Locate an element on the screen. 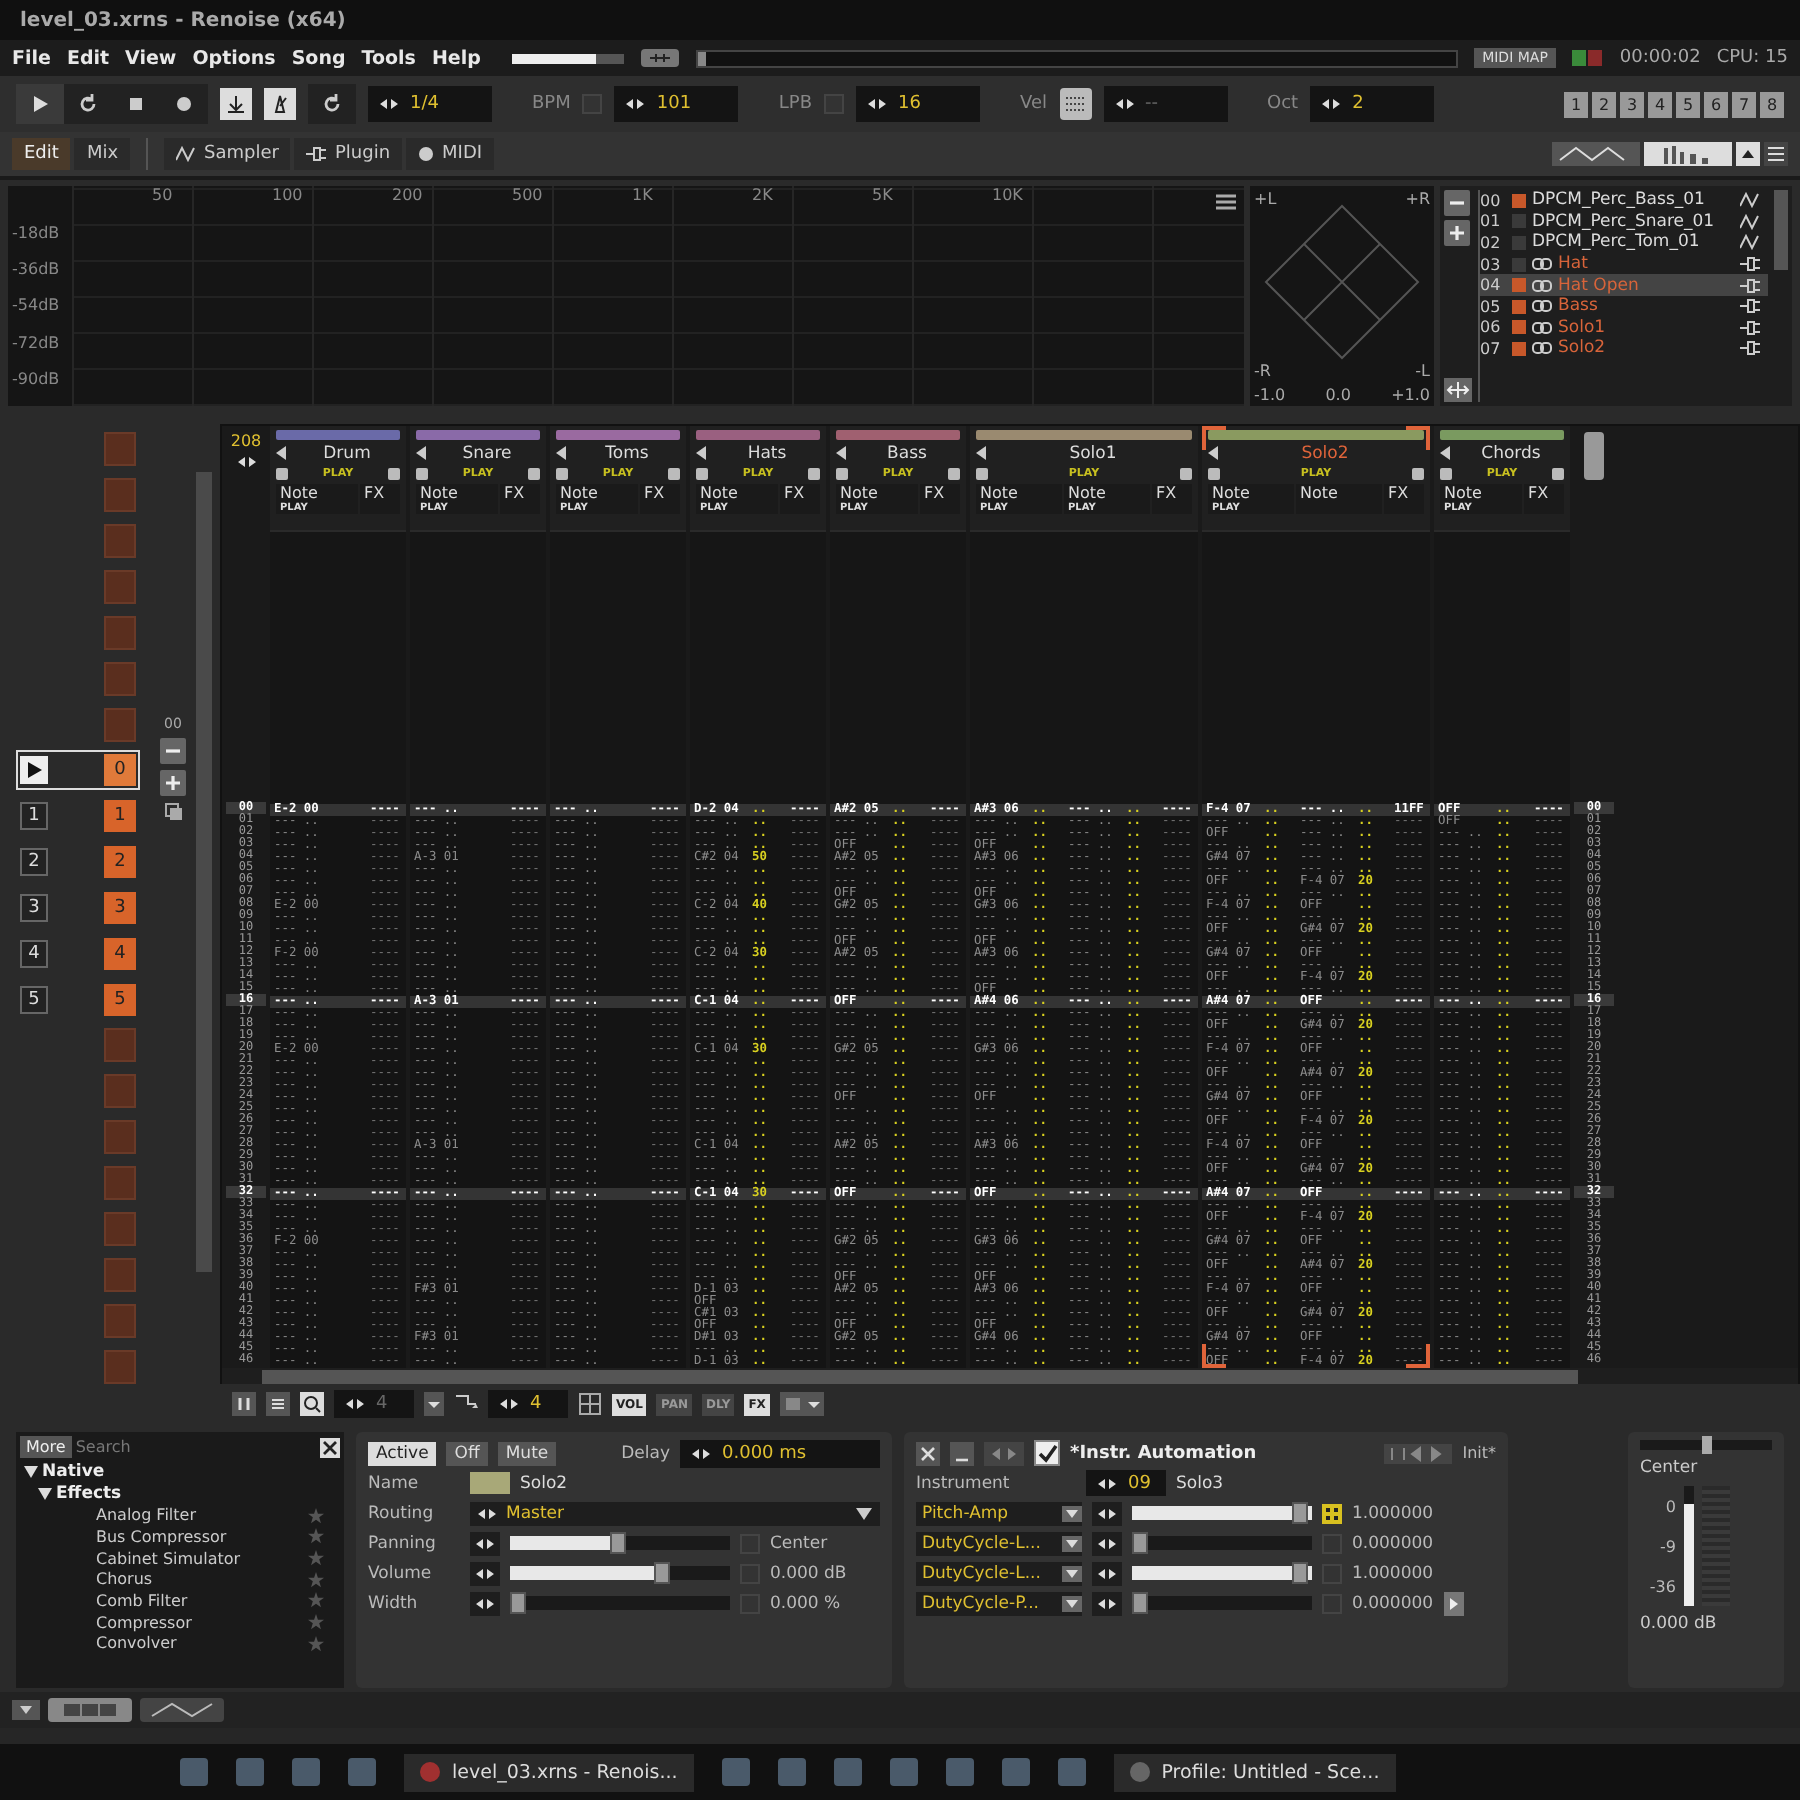 Image resolution: width=1800 pixels, height=1800 pixels. list-icon is located at coordinates (1776, 154).